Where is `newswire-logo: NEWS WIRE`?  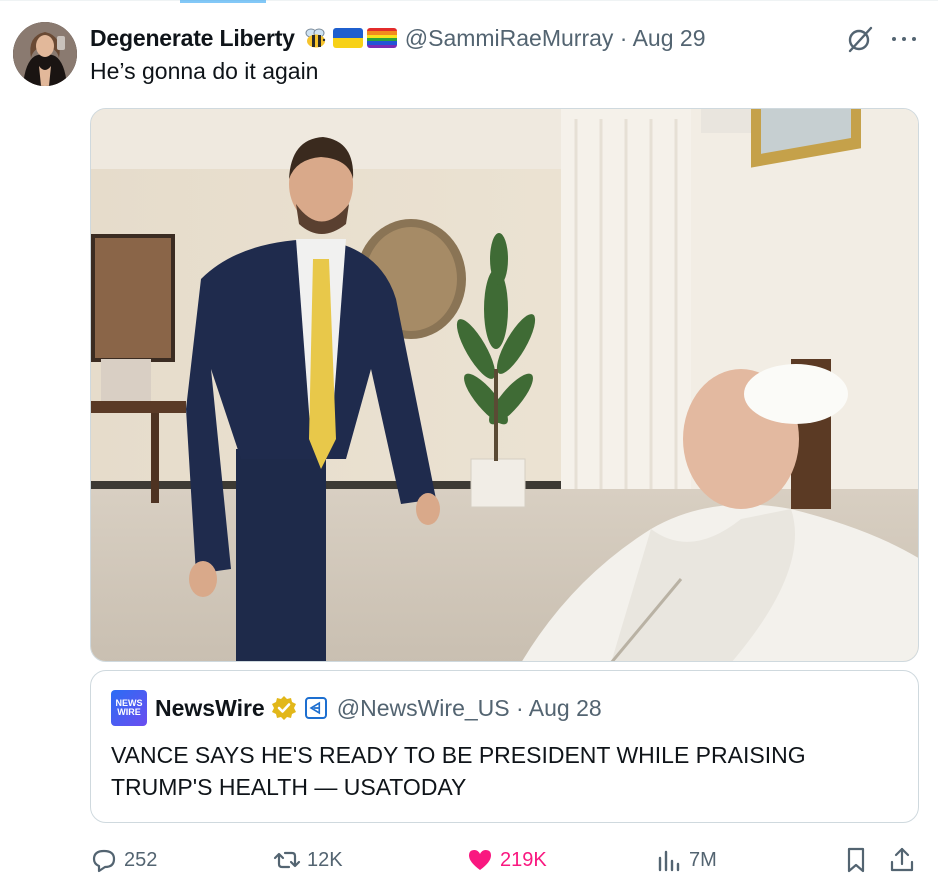
newswire-logo: NEWS WIRE is located at coordinates (129, 708).